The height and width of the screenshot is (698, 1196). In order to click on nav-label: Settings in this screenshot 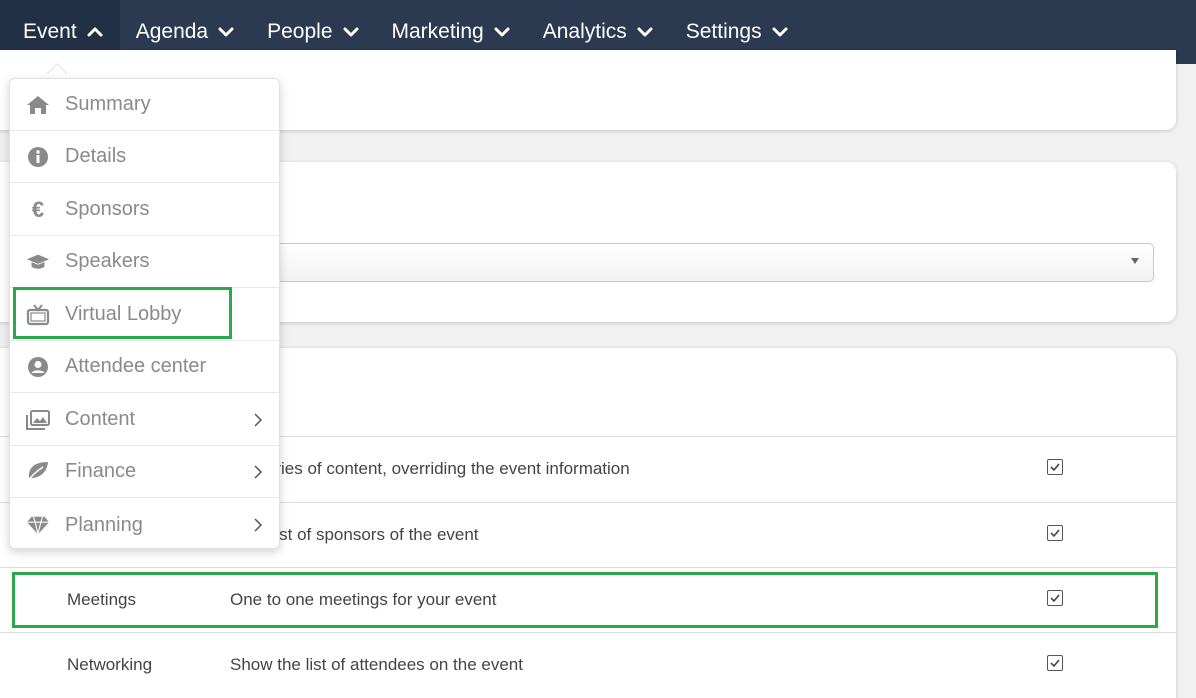, I will do `click(723, 31)`.